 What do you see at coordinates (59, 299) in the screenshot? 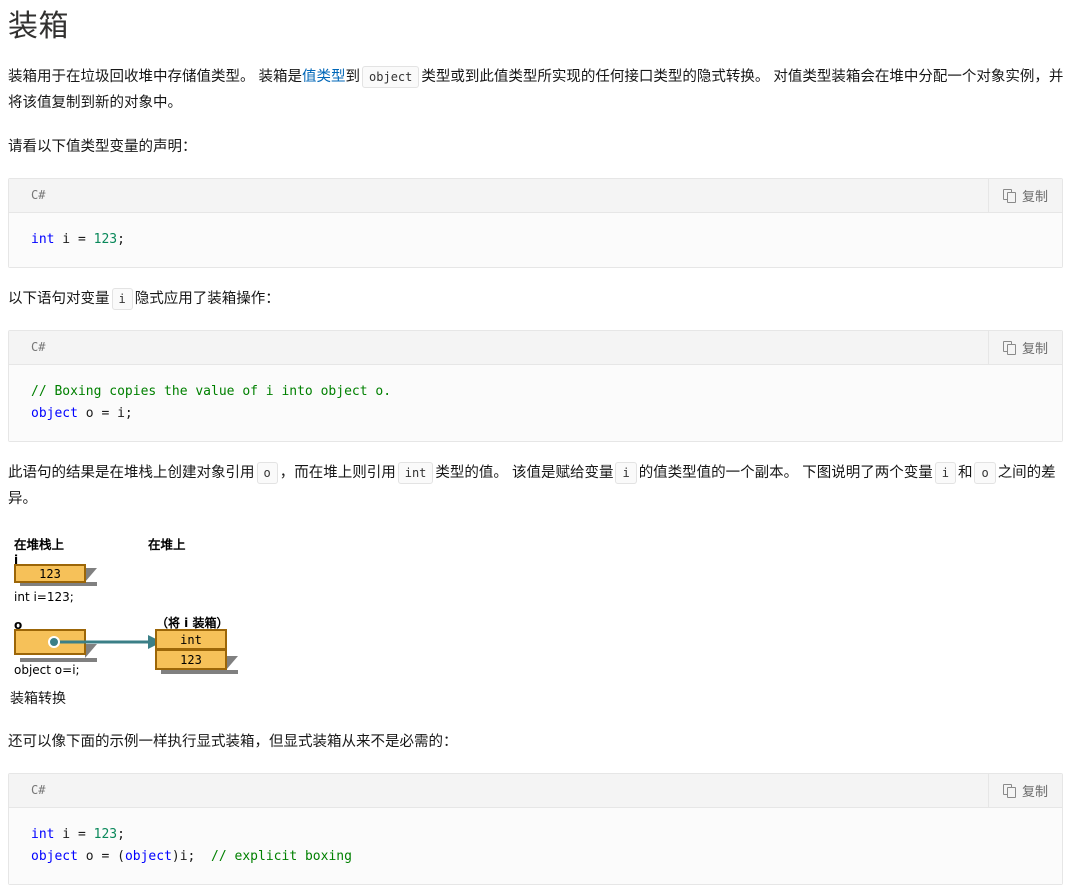
I see `implicit-segment-1: 以下语句对变量` at bounding box center [59, 299].